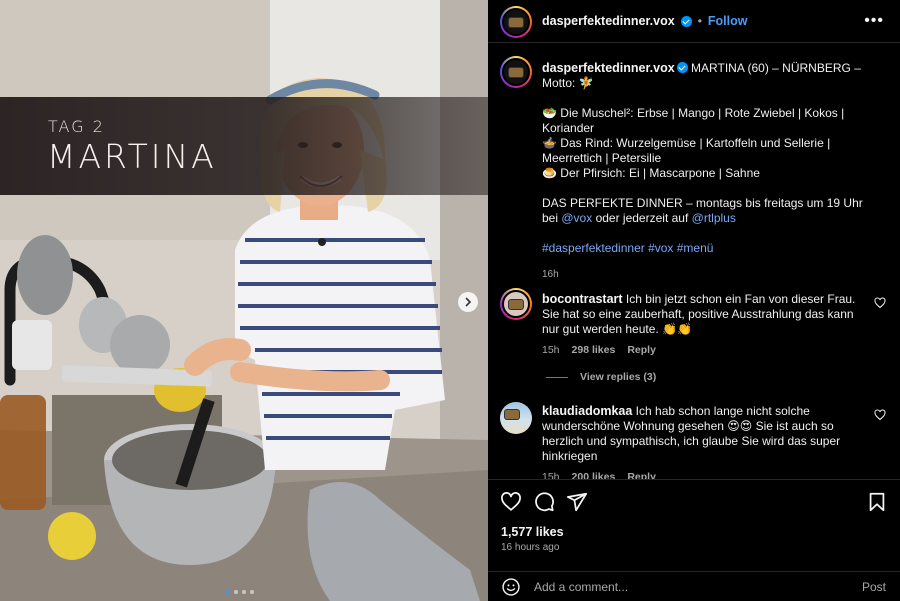  I want to click on comment-likes: 200 likes, so click(594, 474).